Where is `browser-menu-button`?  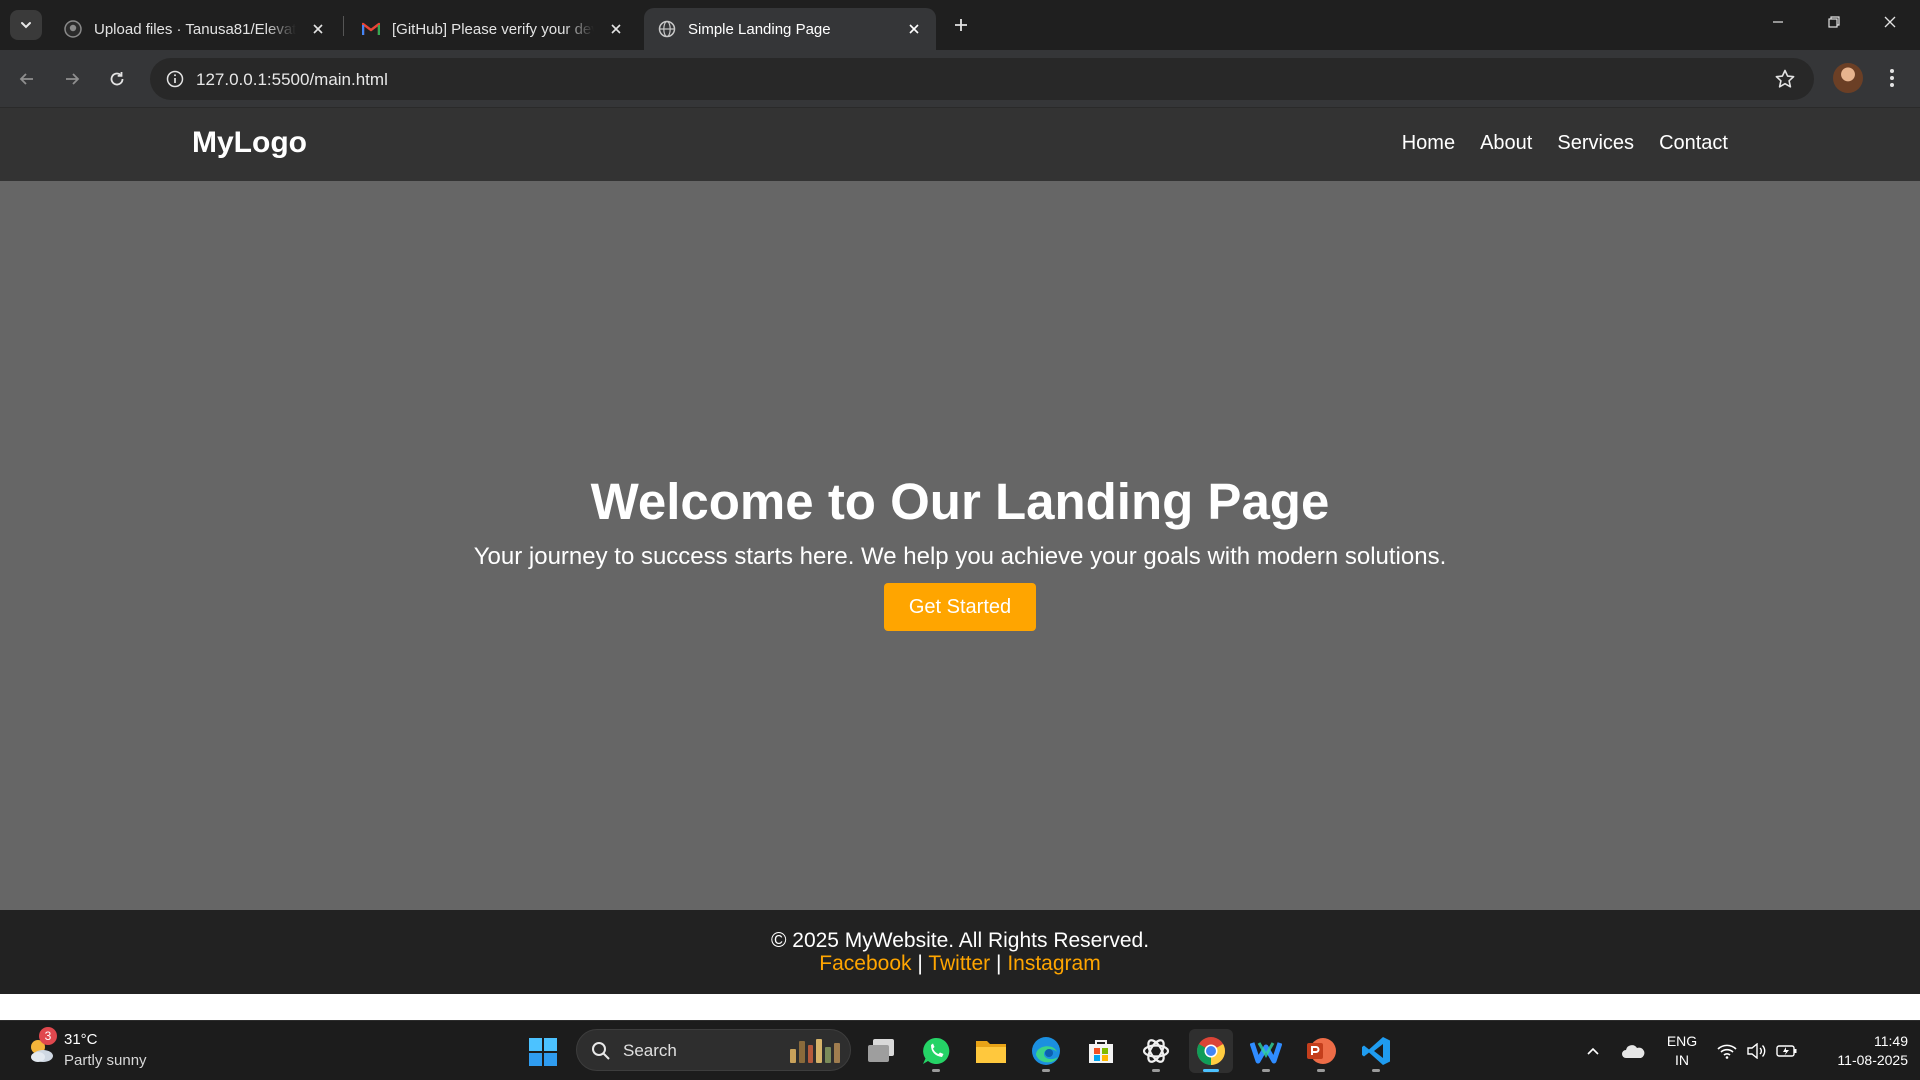 browser-menu-button is located at coordinates (1892, 78).